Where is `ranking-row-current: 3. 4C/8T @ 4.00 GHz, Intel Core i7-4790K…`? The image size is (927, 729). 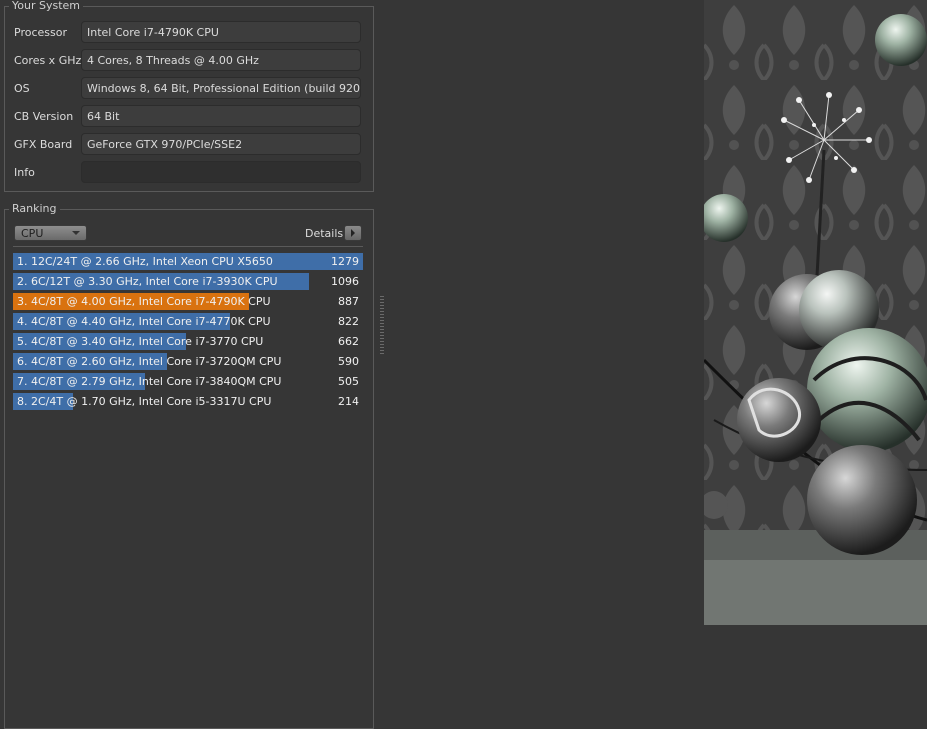
ranking-row-current: 3. 4C/8T @ 4.00 GHz, Intel Core i7-4790K… is located at coordinates (188, 301).